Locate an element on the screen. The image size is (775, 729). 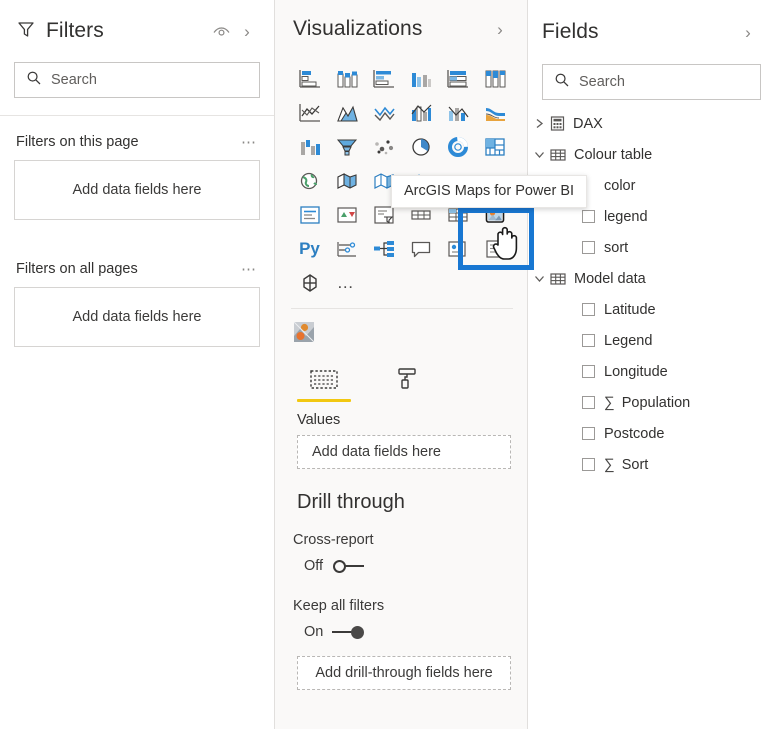
key-influencers-icon is located at coordinates (346, 248).